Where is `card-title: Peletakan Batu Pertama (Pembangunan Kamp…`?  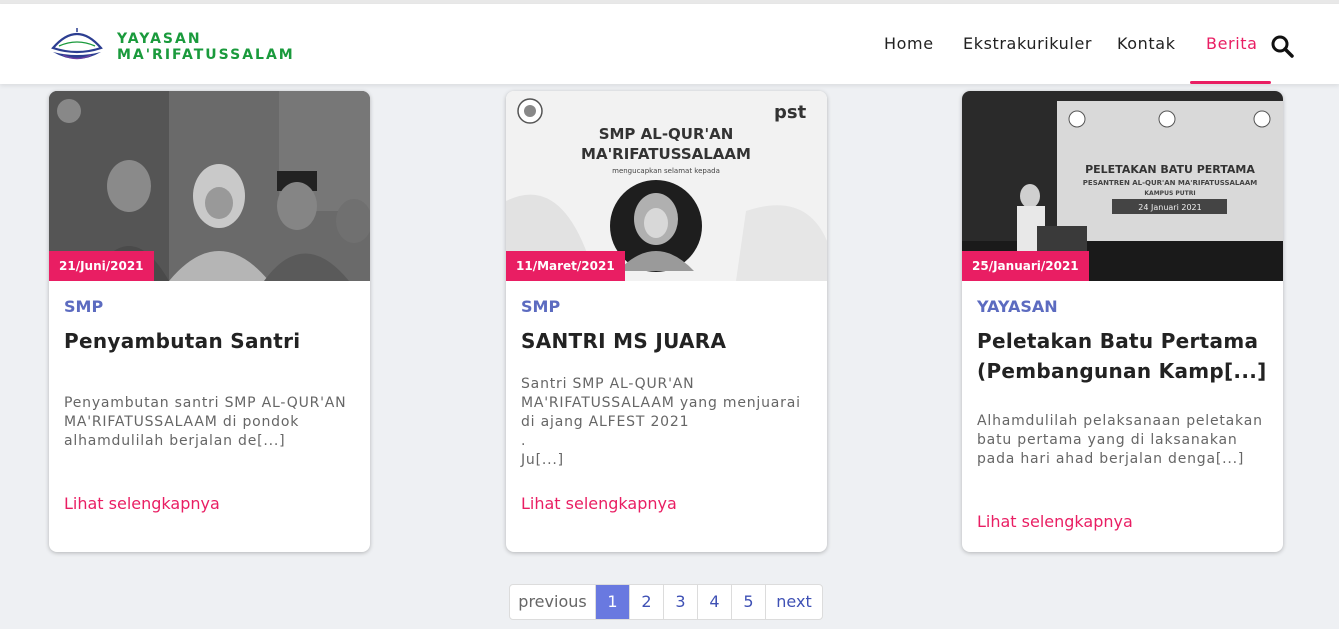
card-title: Peletakan Batu Pertama (Pembangunan Kamp… is located at coordinates (1124, 356).